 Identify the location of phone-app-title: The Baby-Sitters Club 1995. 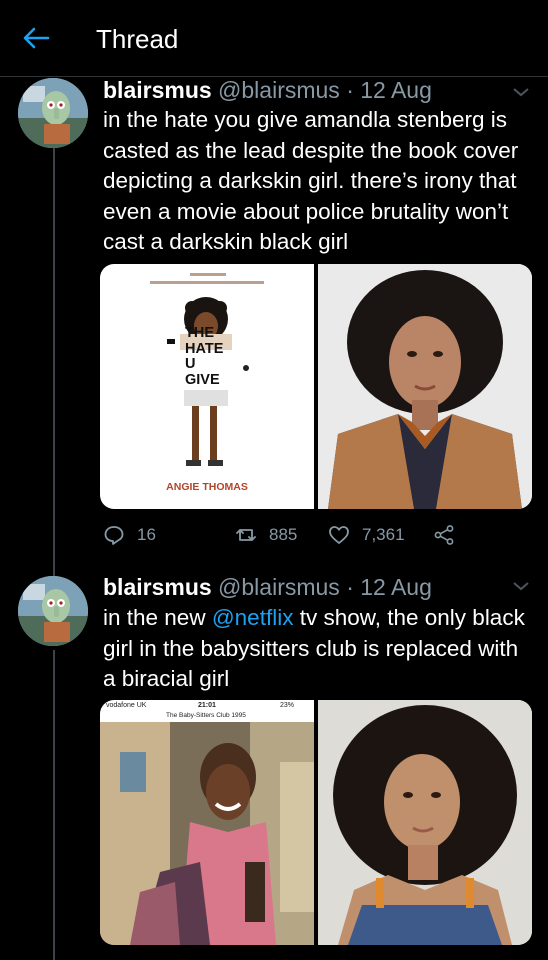
(206, 715).